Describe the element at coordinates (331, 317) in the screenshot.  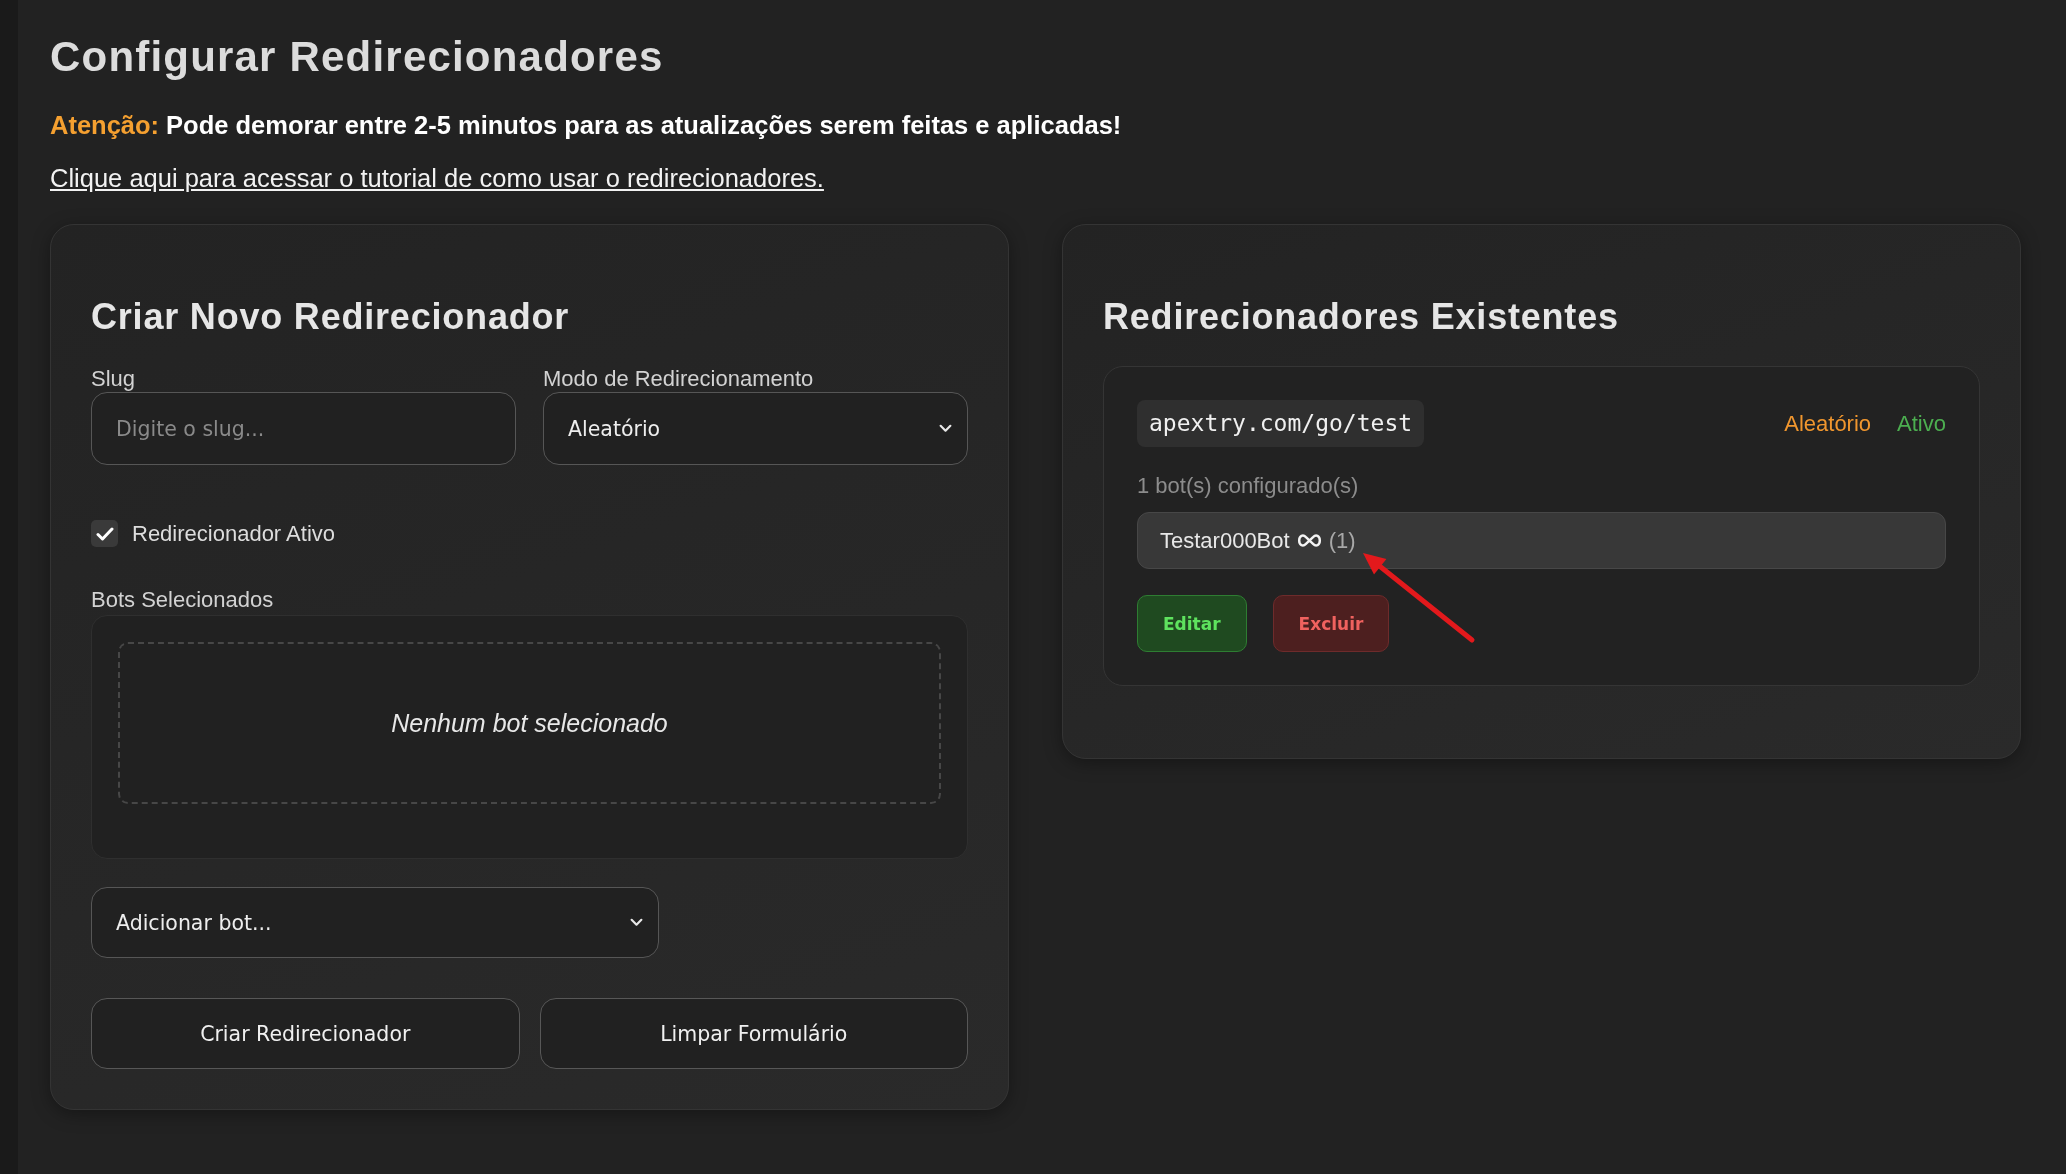
I see `panel-title: Criar Novo Redirecionador` at that location.